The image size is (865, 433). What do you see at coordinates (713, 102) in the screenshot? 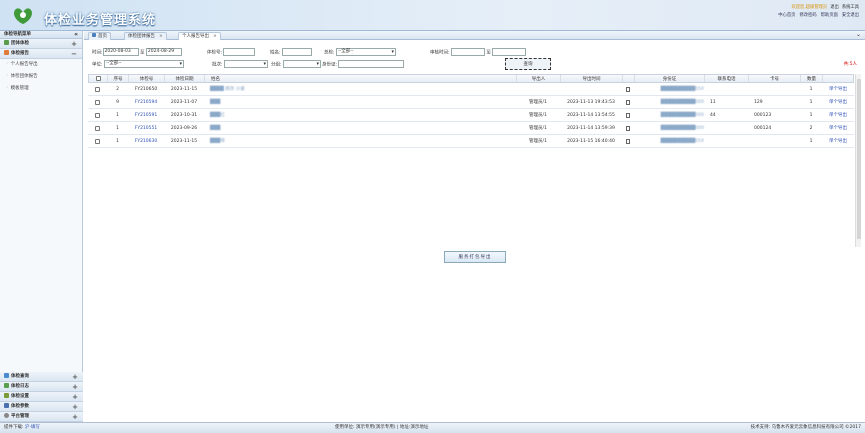
I see `cell-phone: 11` at bounding box center [713, 102].